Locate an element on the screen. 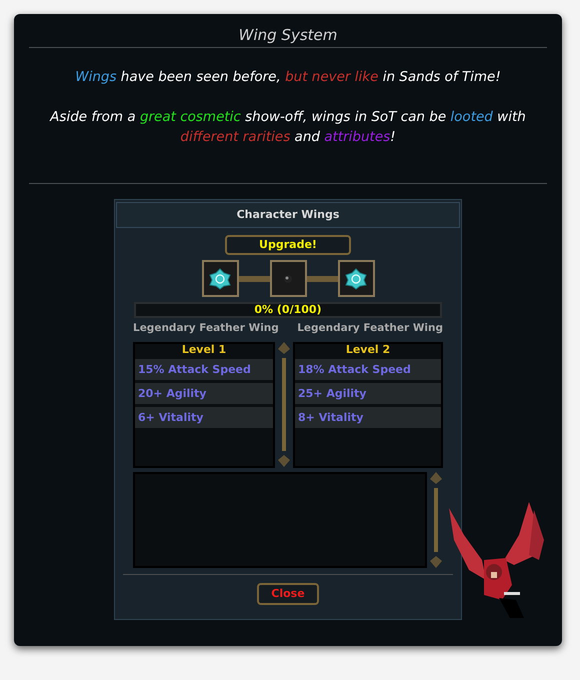 This screenshot has height=680, width=580. progress-reading: 0% (0/100) is located at coordinates (288, 310).